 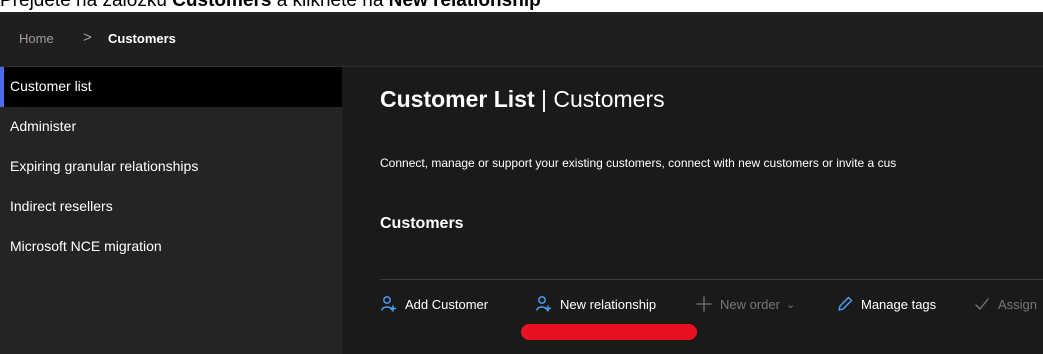 I want to click on sidebar-item-customer-list: Customer list, so click(x=171, y=87).